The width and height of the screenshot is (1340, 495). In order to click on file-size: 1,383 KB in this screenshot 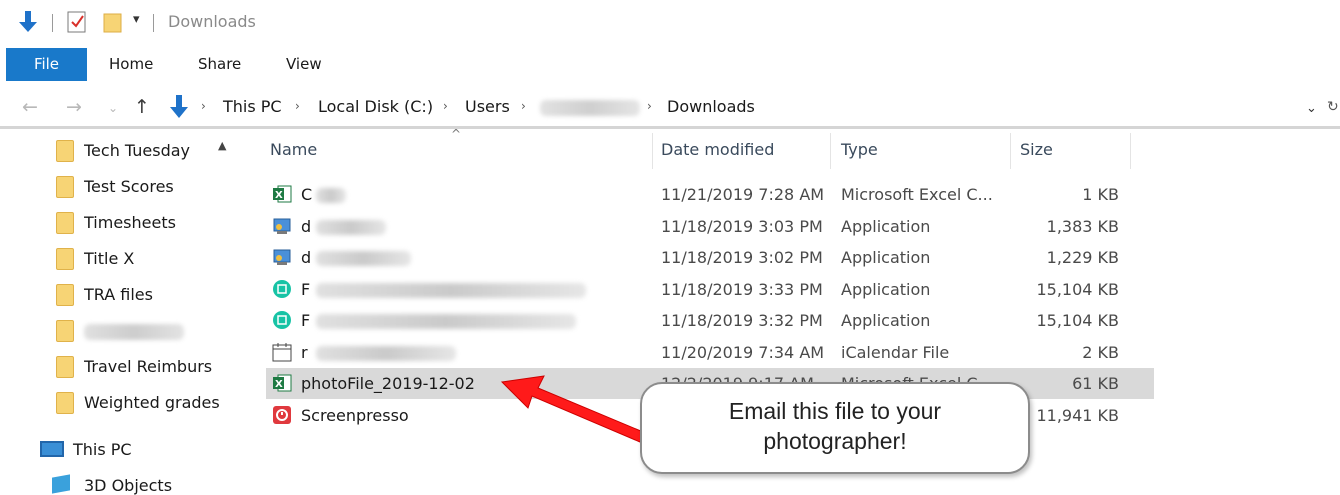, I will do `click(1082, 226)`.